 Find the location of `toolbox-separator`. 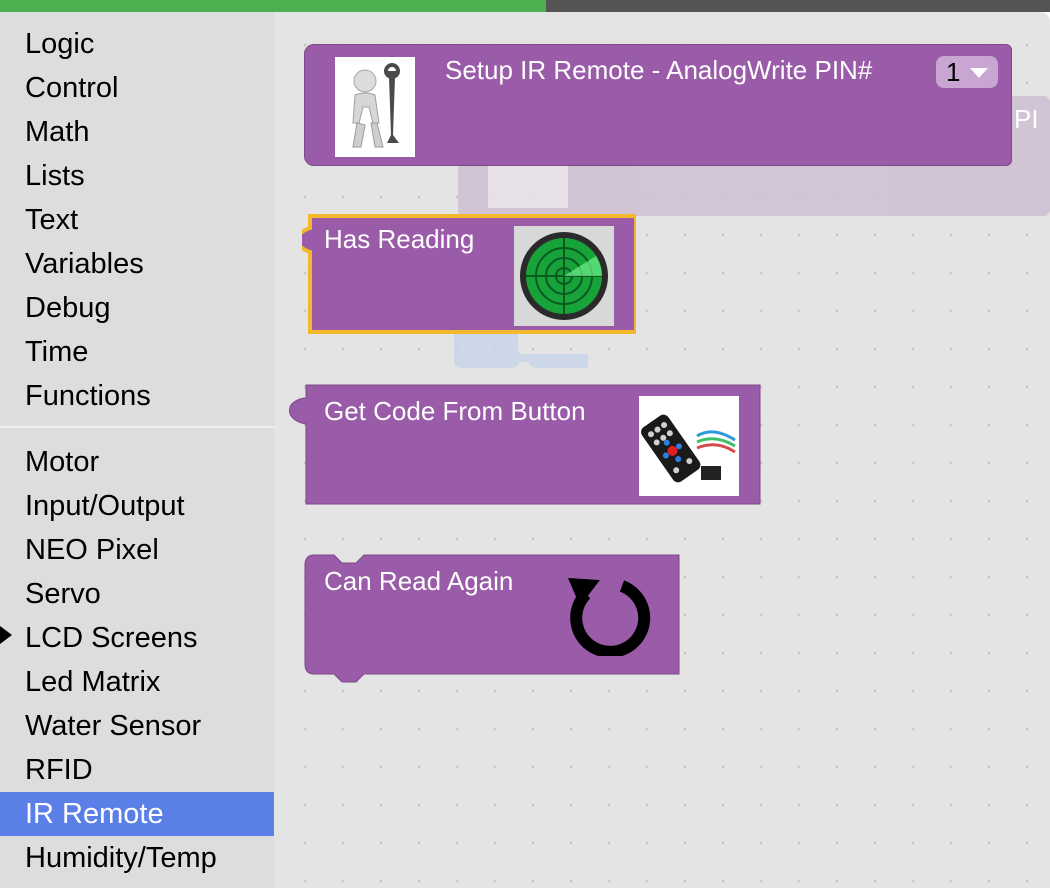

toolbox-separator is located at coordinates (137, 427).